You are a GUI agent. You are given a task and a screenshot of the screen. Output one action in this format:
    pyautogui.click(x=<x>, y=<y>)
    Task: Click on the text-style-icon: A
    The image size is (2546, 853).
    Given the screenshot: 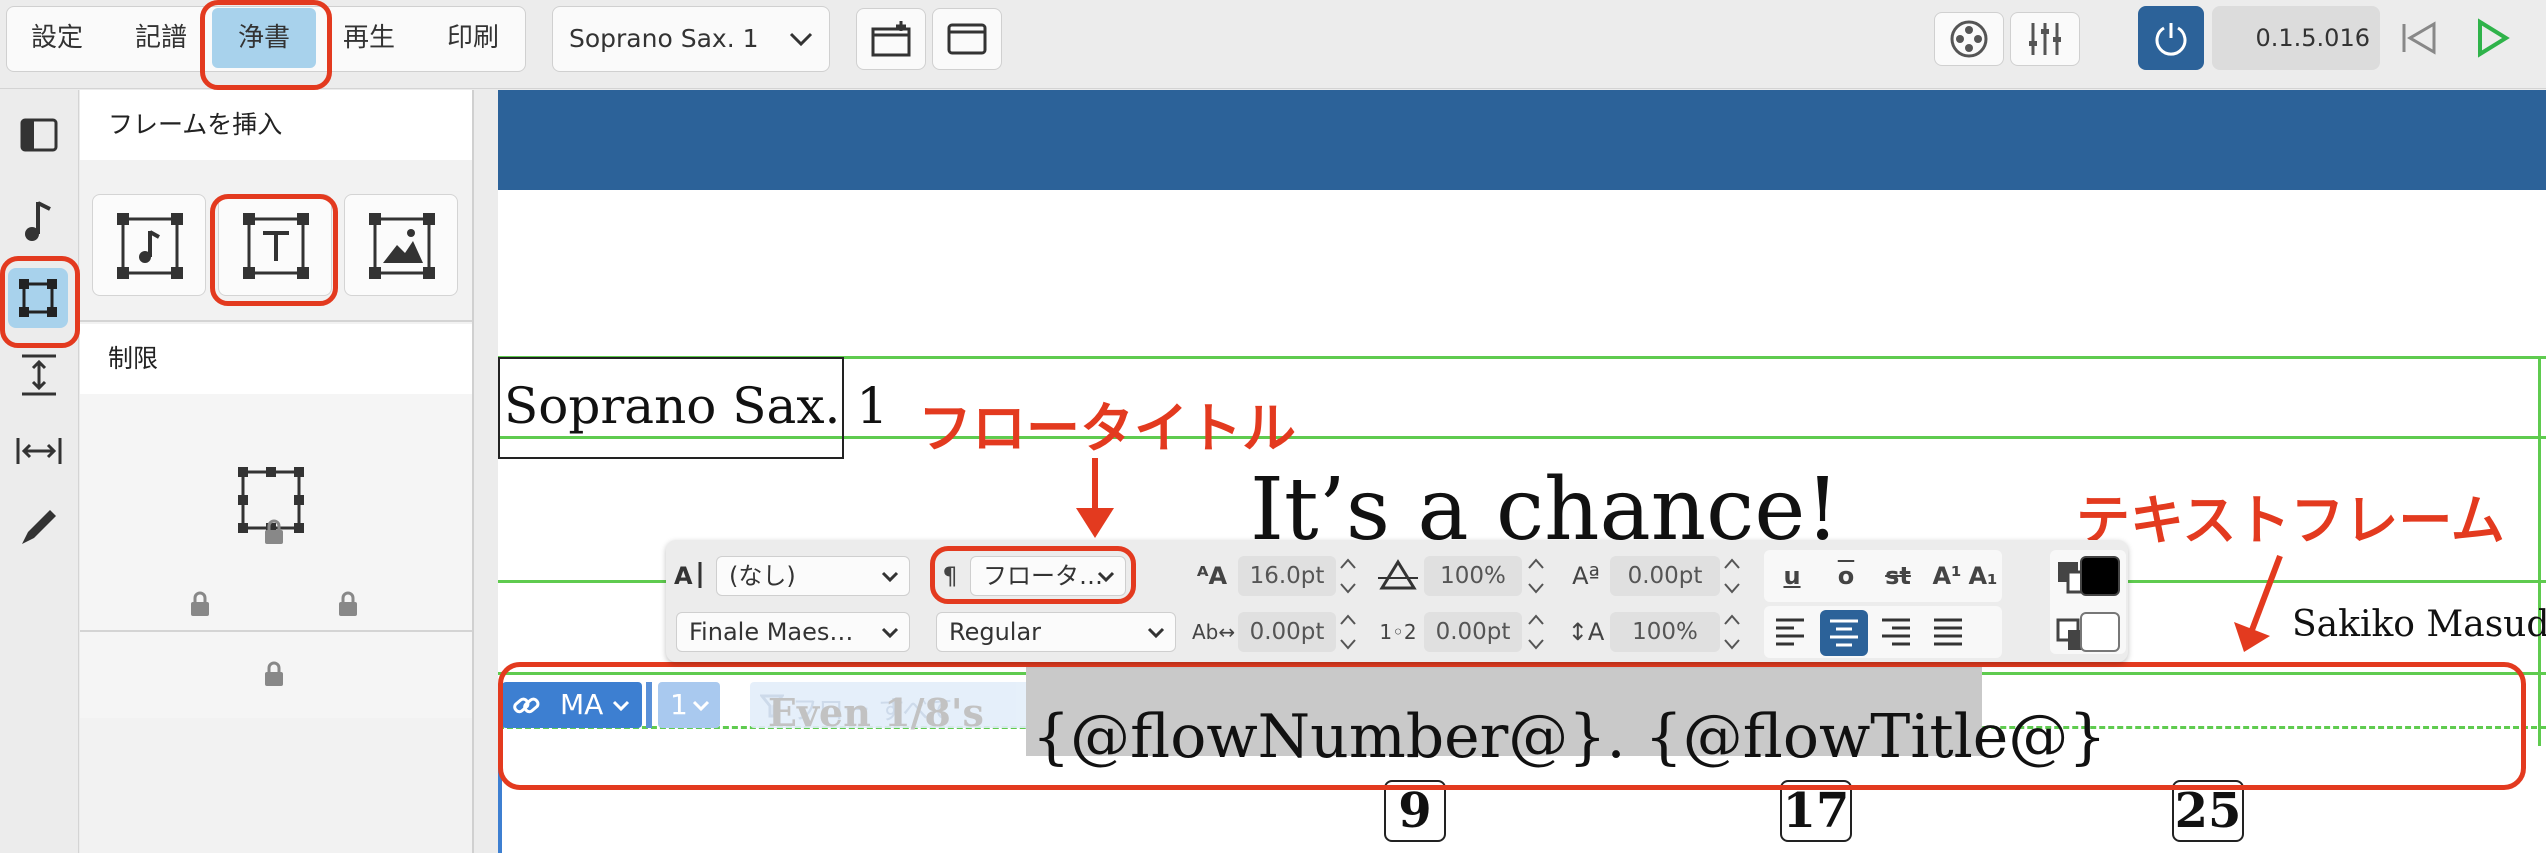 What is the action you would take?
    pyautogui.click(x=688, y=576)
    